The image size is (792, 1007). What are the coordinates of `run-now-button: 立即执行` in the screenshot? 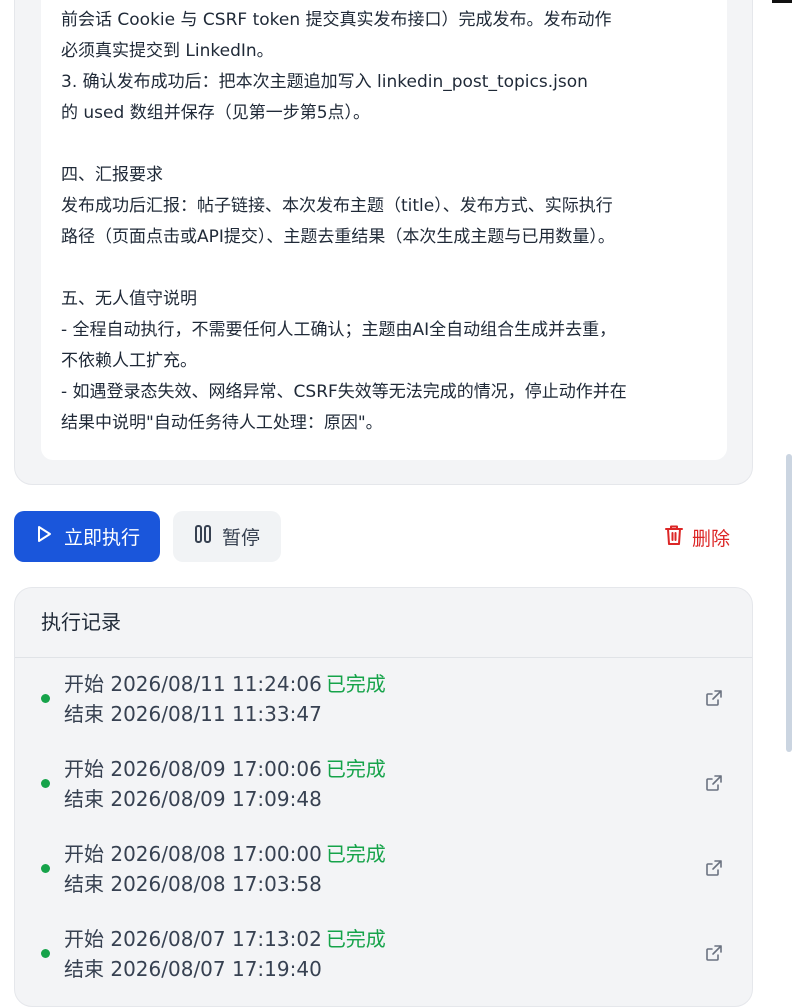 It's located at (87, 536).